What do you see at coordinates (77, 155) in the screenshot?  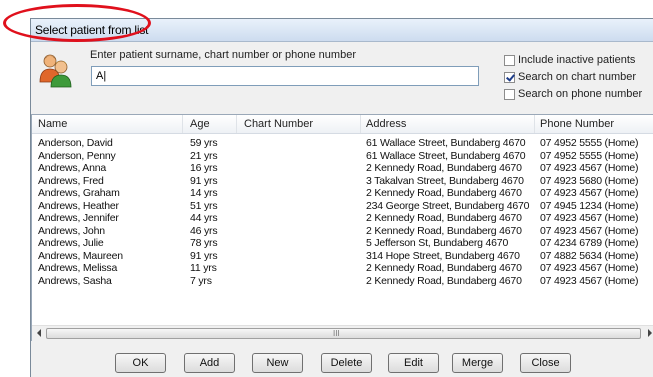 I see `cell-name: Anderson, Penny` at bounding box center [77, 155].